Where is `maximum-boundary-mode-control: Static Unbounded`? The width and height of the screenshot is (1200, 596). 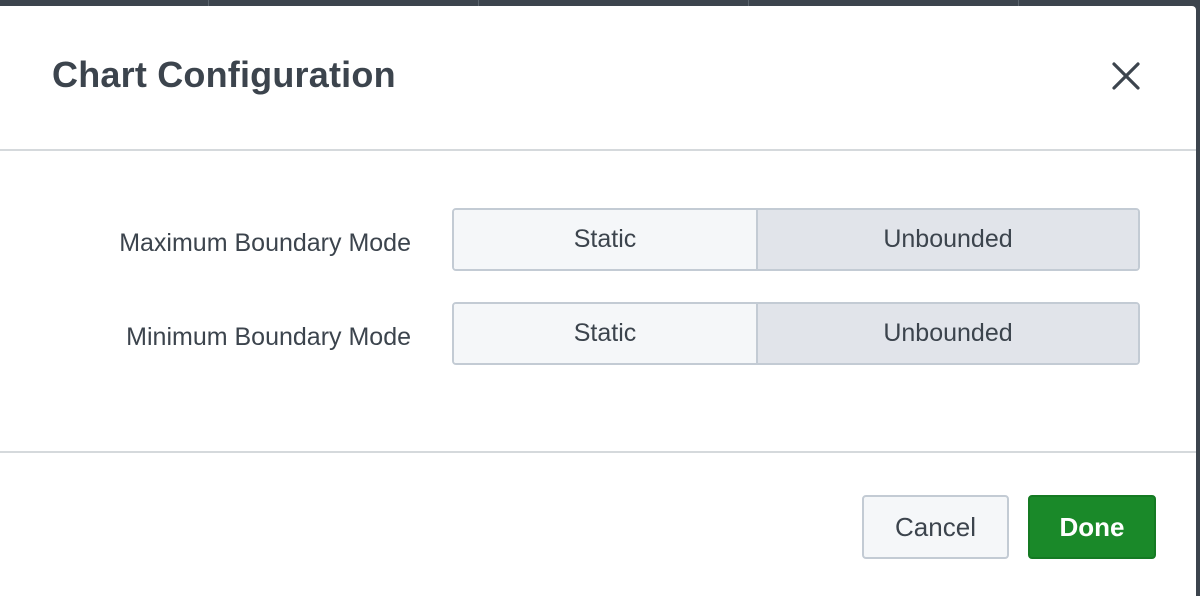
maximum-boundary-mode-control: Static Unbounded is located at coordinates (796, 239).